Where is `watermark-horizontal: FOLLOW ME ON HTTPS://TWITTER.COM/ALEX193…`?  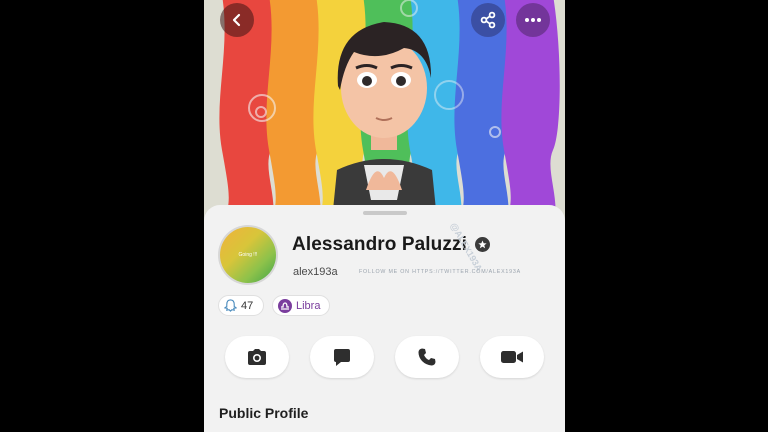 watermark-horizontal: FOLLOW ME ON HTTPS://TWITTER.COM/ALEX193… is located at coordinates (440, 272).